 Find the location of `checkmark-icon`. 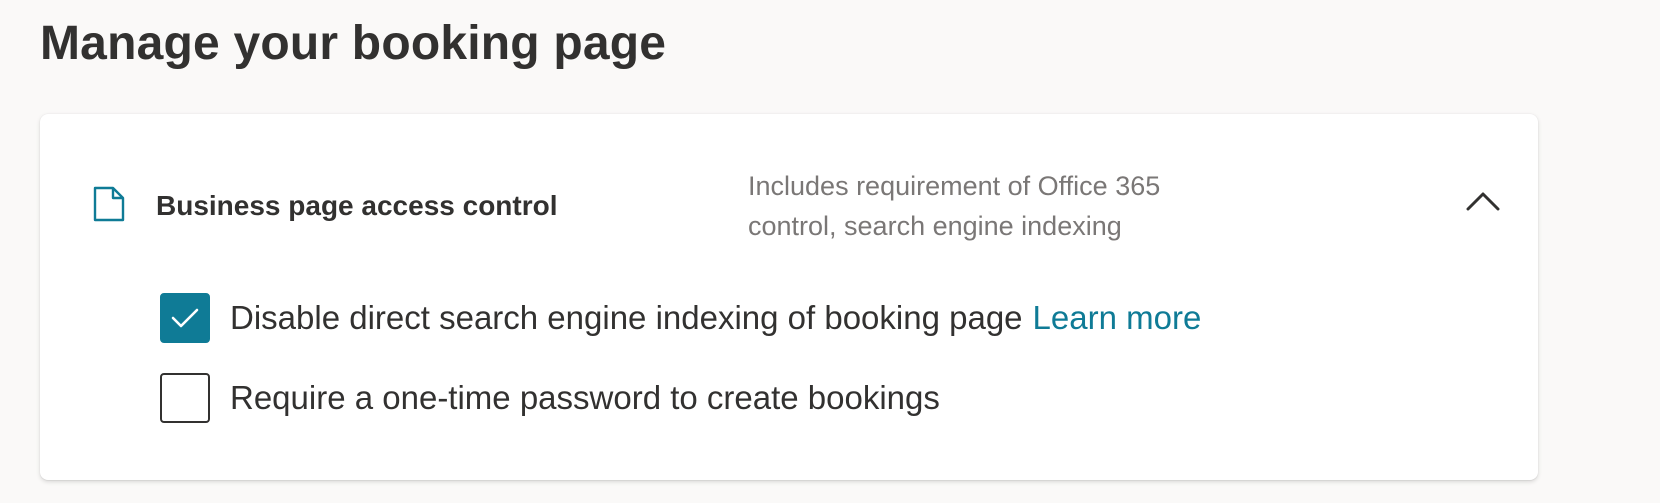

checkmark-icon is located at coordinates (185, 318).